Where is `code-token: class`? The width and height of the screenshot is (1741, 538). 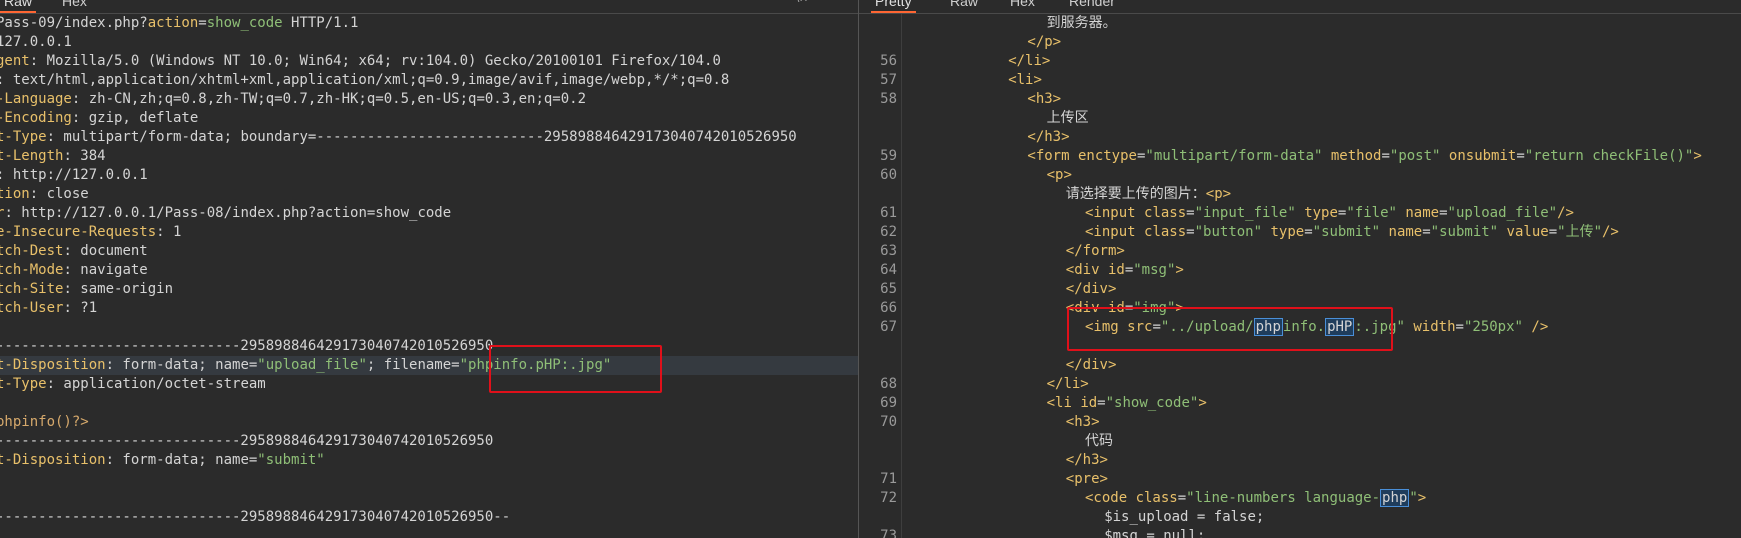 code-token: class is located at coordinates (1156, 498).